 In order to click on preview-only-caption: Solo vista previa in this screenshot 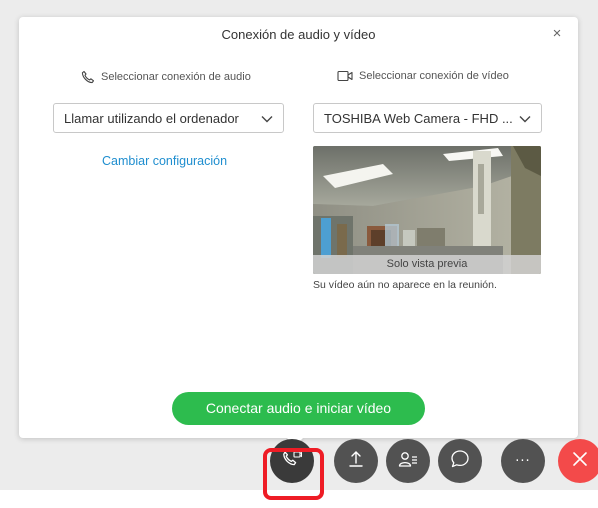, I will do `click(427, 264)`.